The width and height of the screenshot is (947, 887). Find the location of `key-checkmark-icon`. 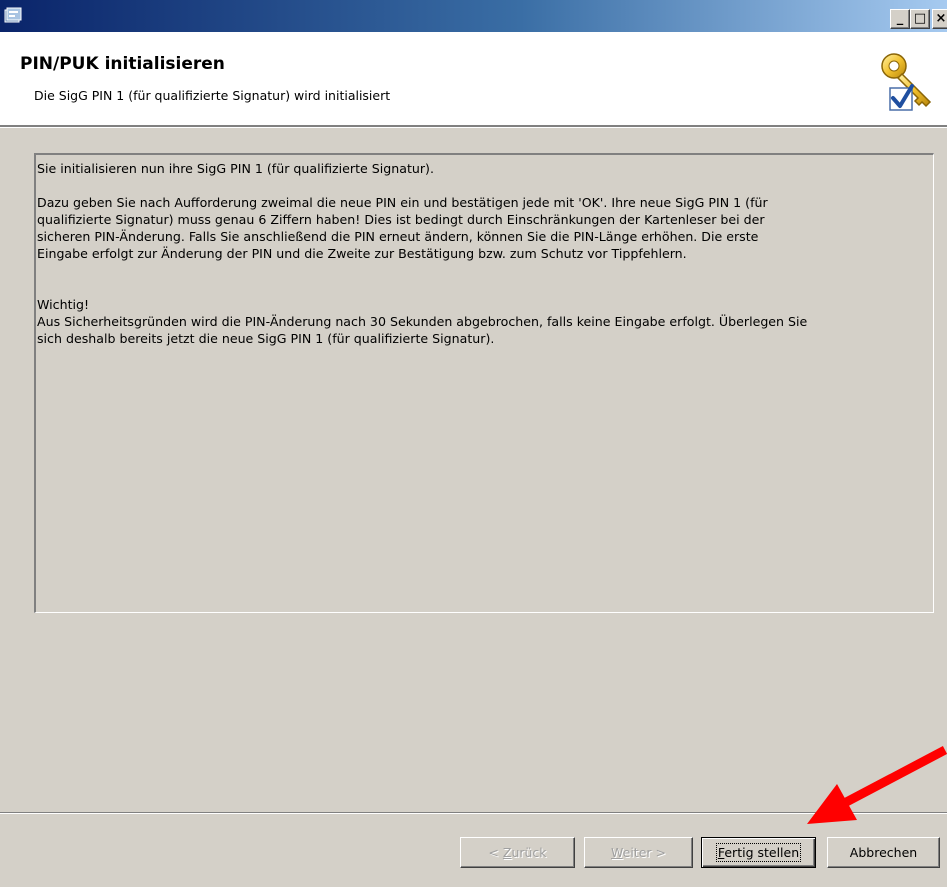

key-checkmark-icon is located at coordinates (906, 82).